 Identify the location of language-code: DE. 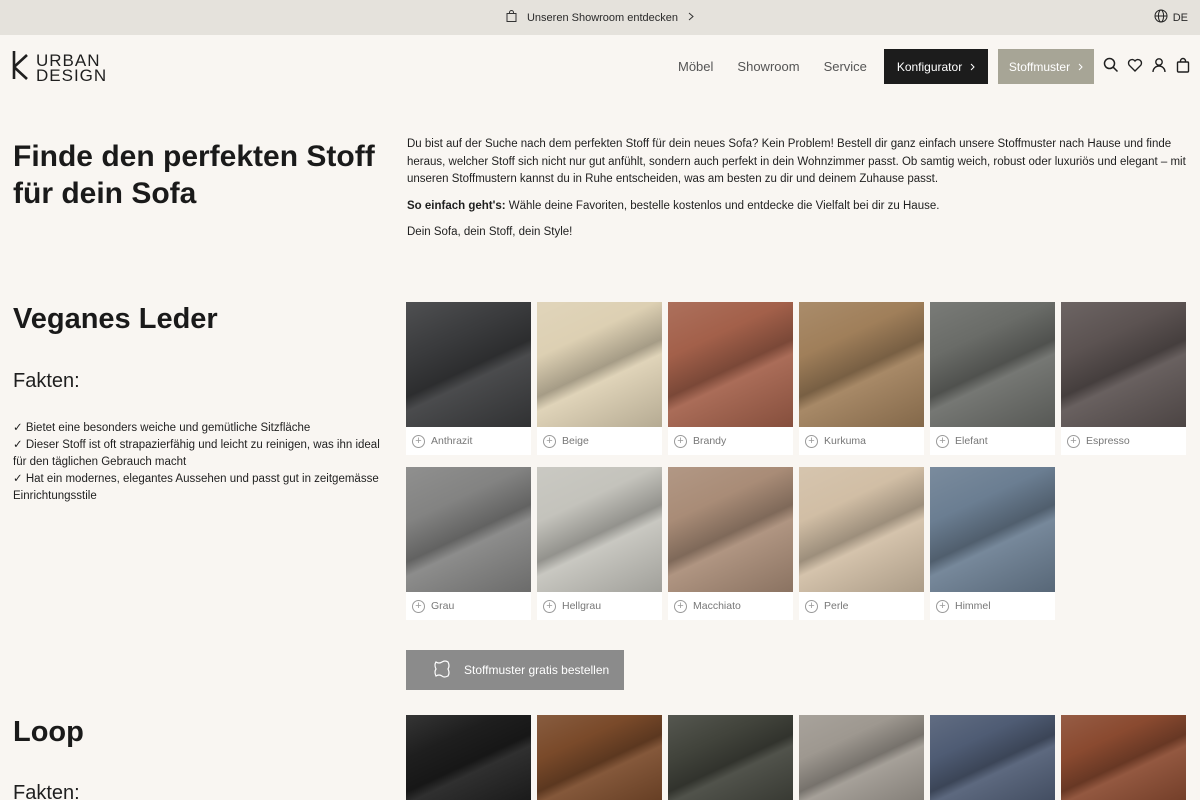
(1180, 17).